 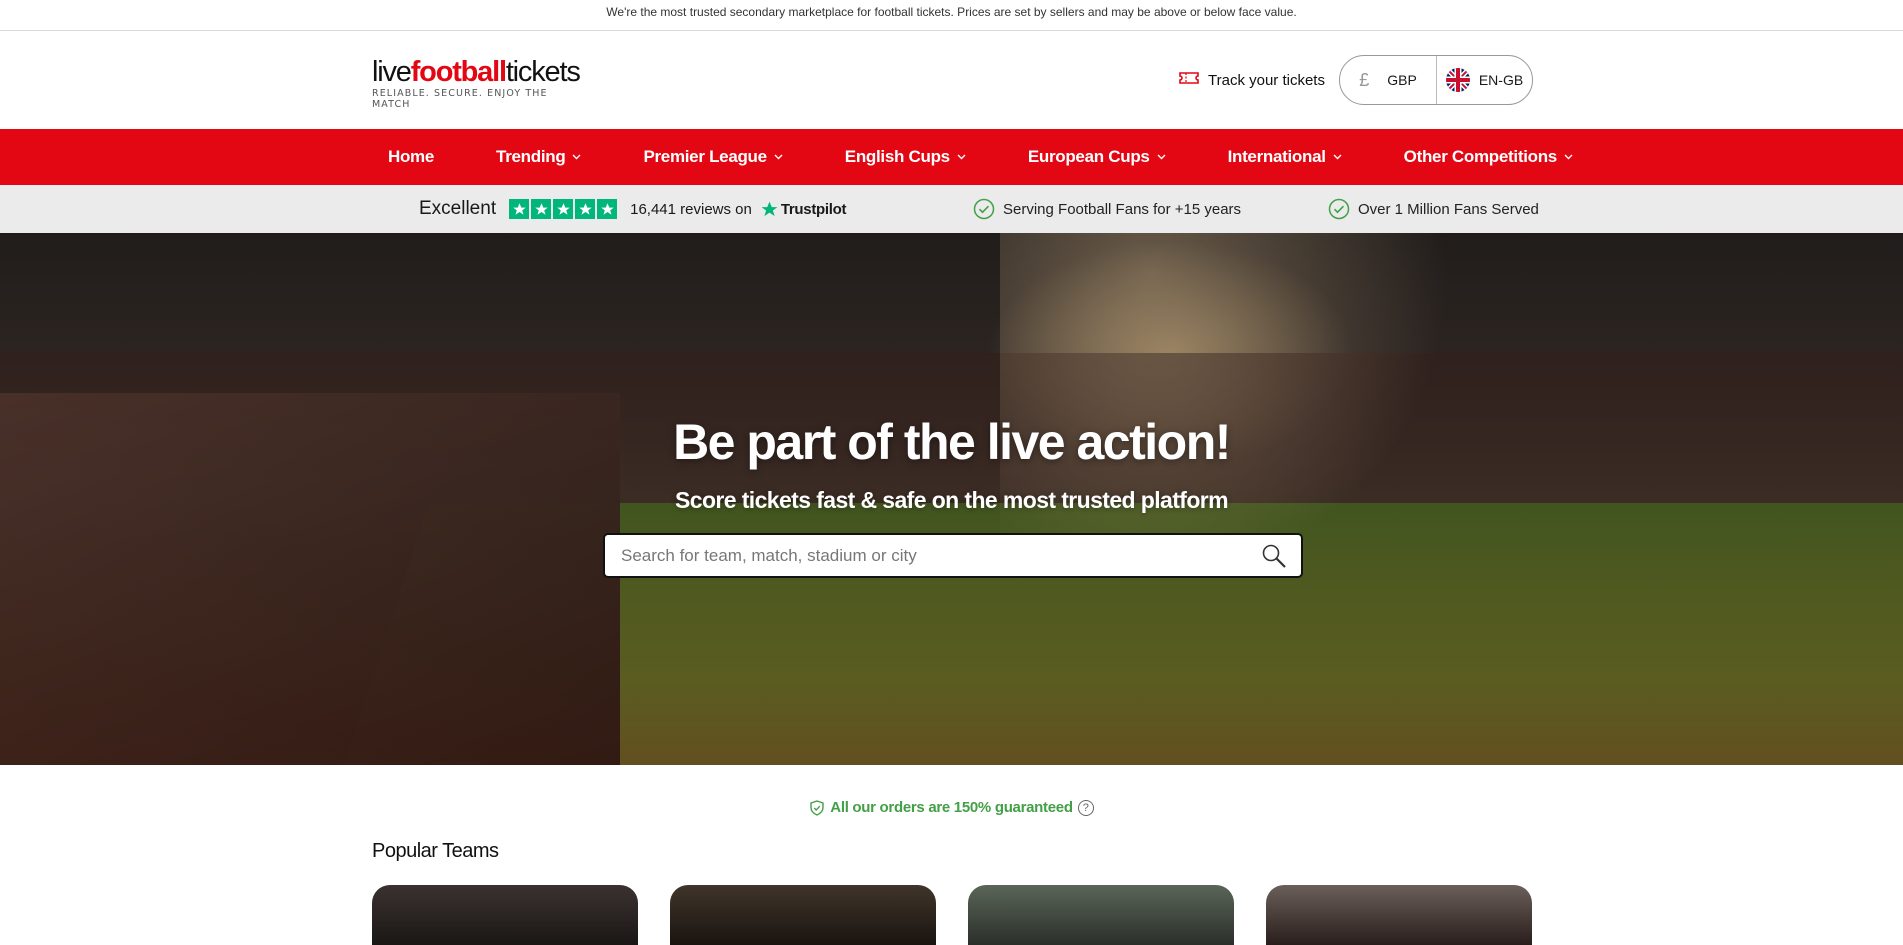 I want to click on nav-item-european-cups: European Cups, so click(x=1097, y=157).